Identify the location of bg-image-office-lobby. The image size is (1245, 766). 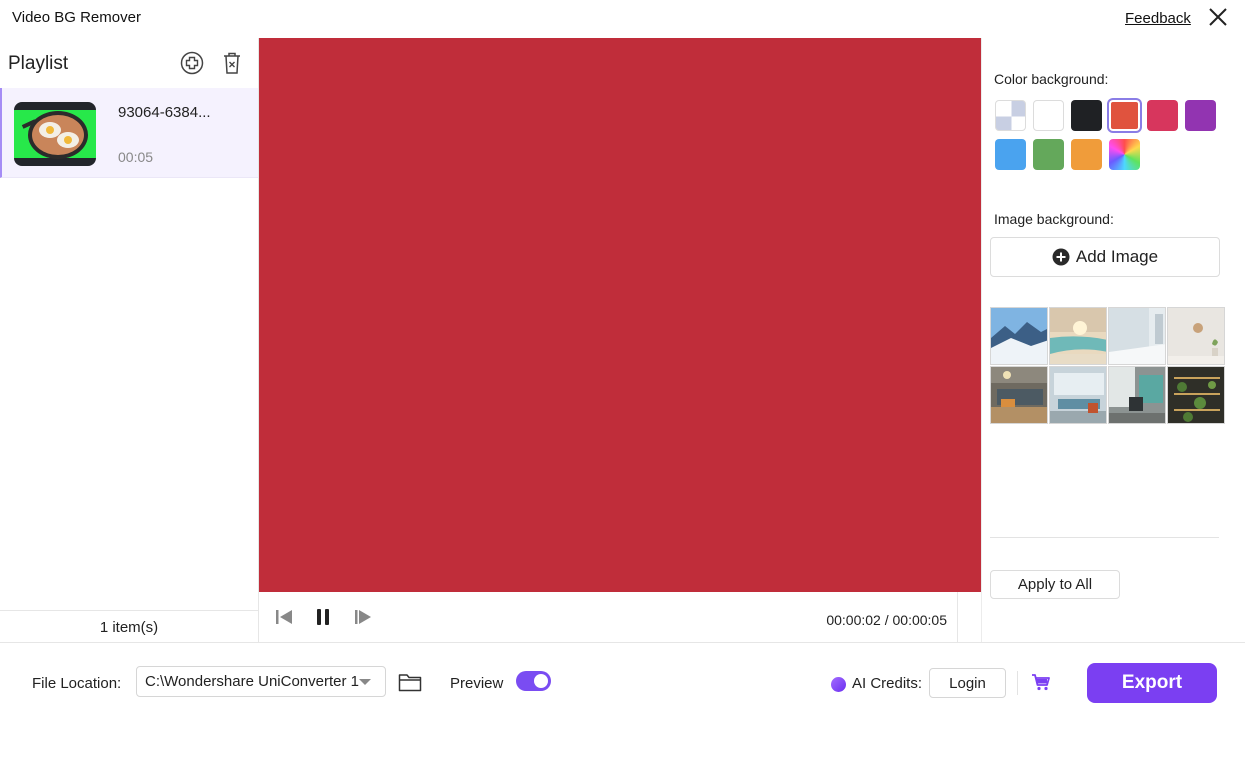
(1019, 395).